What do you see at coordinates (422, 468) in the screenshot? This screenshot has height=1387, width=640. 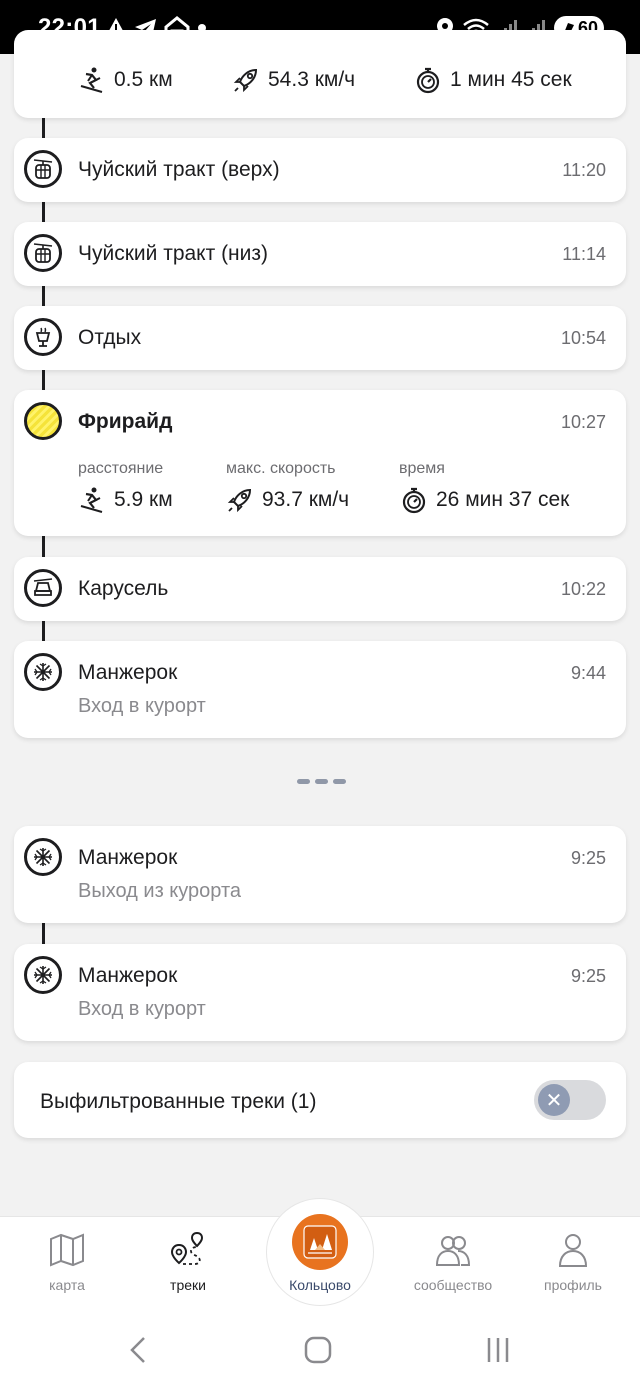 I see `stat-label-time: время` at bounding box center [422, 468].